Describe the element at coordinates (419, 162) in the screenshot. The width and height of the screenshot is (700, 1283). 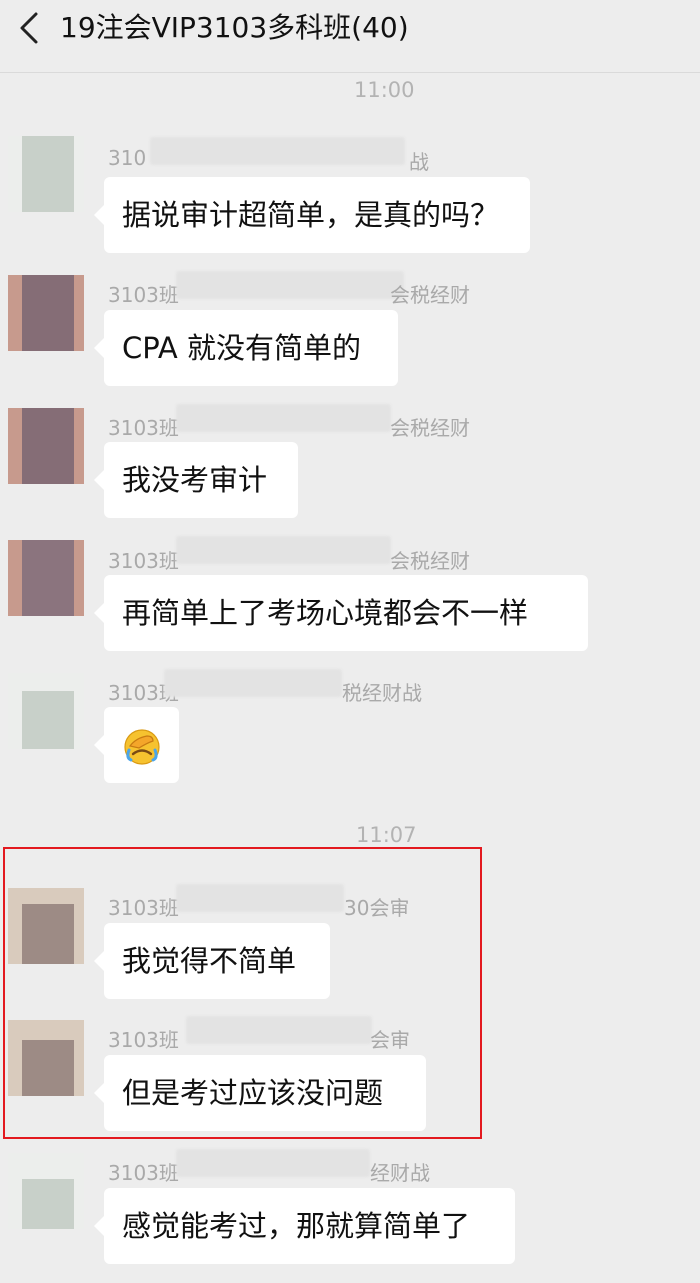
I see `sender-suffix: 战` at that location.